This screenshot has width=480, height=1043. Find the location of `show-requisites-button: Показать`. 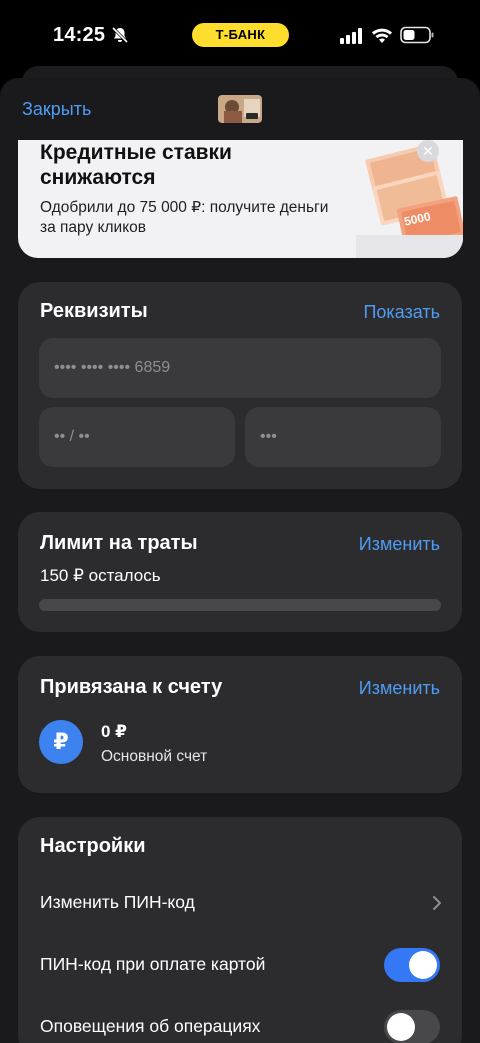

show-requisites-button: Показать is located at coordinates (401, 312).